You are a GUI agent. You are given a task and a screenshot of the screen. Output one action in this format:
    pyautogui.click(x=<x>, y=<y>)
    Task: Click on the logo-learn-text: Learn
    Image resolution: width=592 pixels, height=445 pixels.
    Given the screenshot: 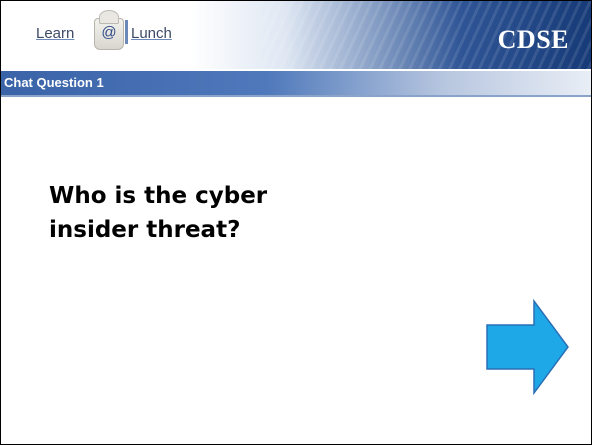 What is the action you would take?
    pyautogui.click(x=55, y=33)
    